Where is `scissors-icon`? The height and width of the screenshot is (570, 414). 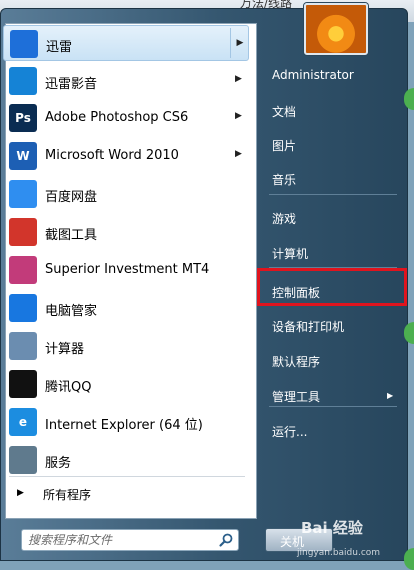
scissors-icon is located at coordinates (23, 232).